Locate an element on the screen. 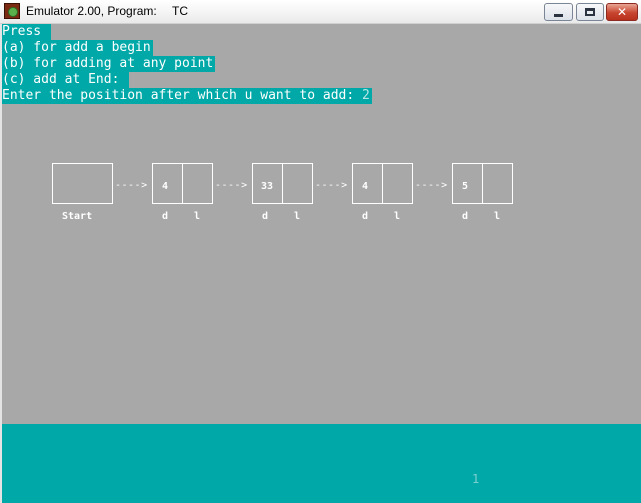 Image resolution: width=641 pixels, height=503 pixels. node-value: 5 is located at coordinates (465, 186).